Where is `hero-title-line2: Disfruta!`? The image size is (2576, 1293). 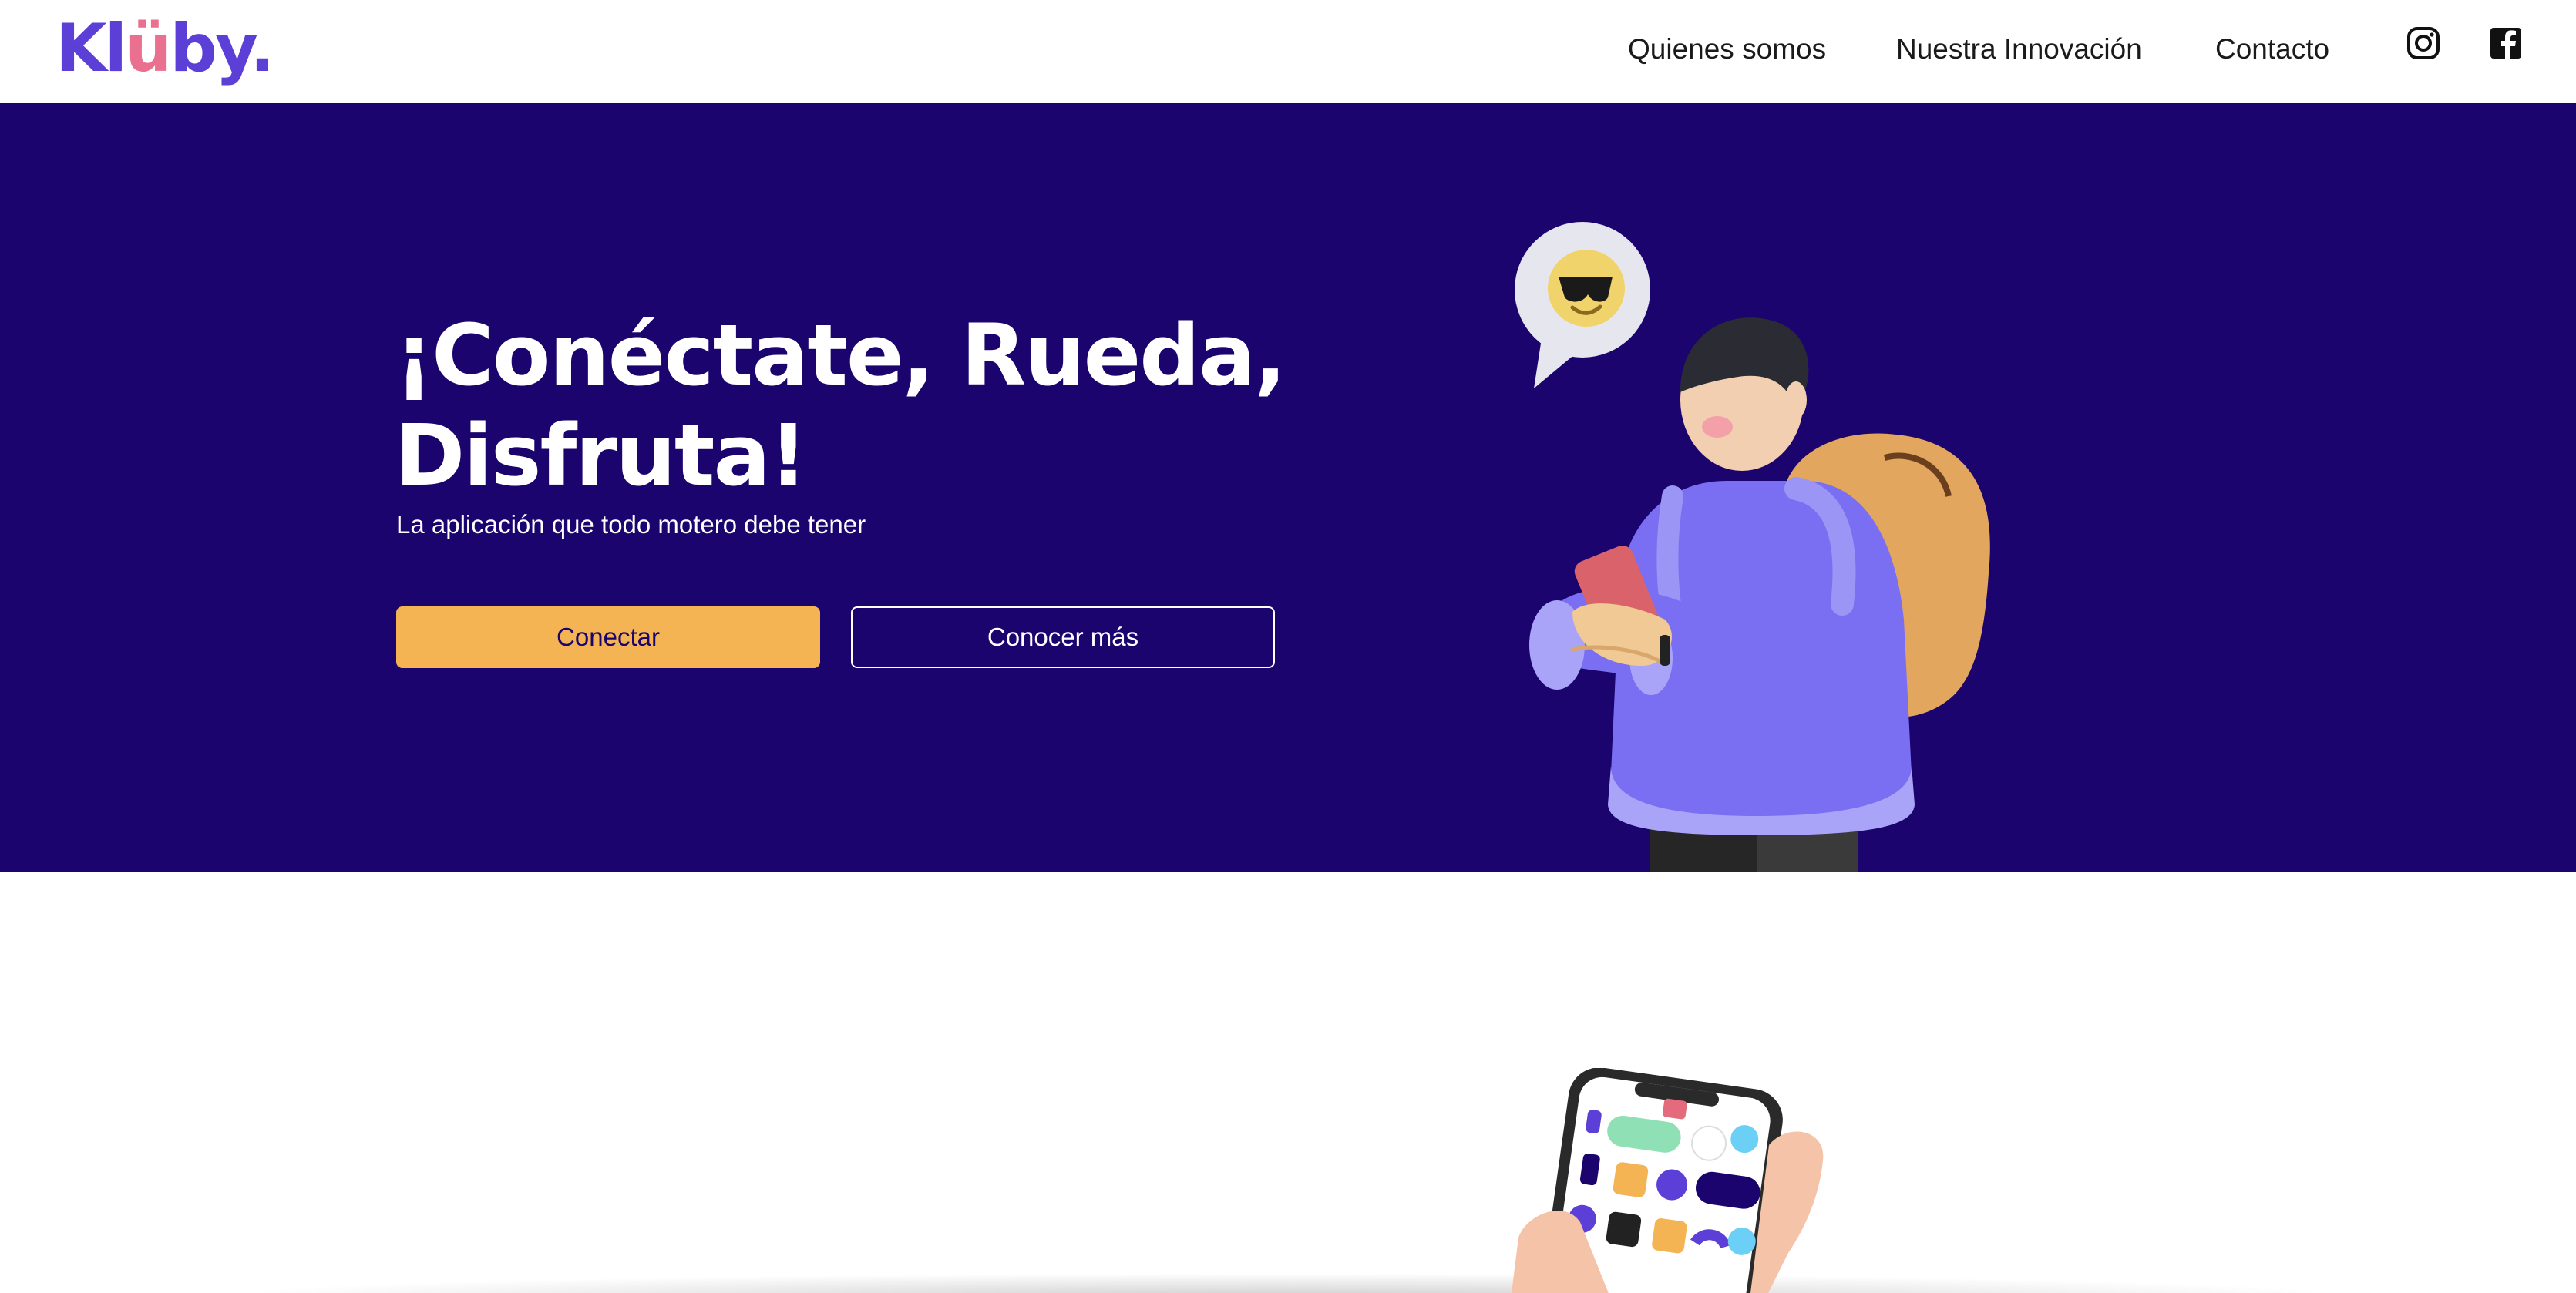 hero-title-line2: Disfruta! is located at coordinates (601, 455).